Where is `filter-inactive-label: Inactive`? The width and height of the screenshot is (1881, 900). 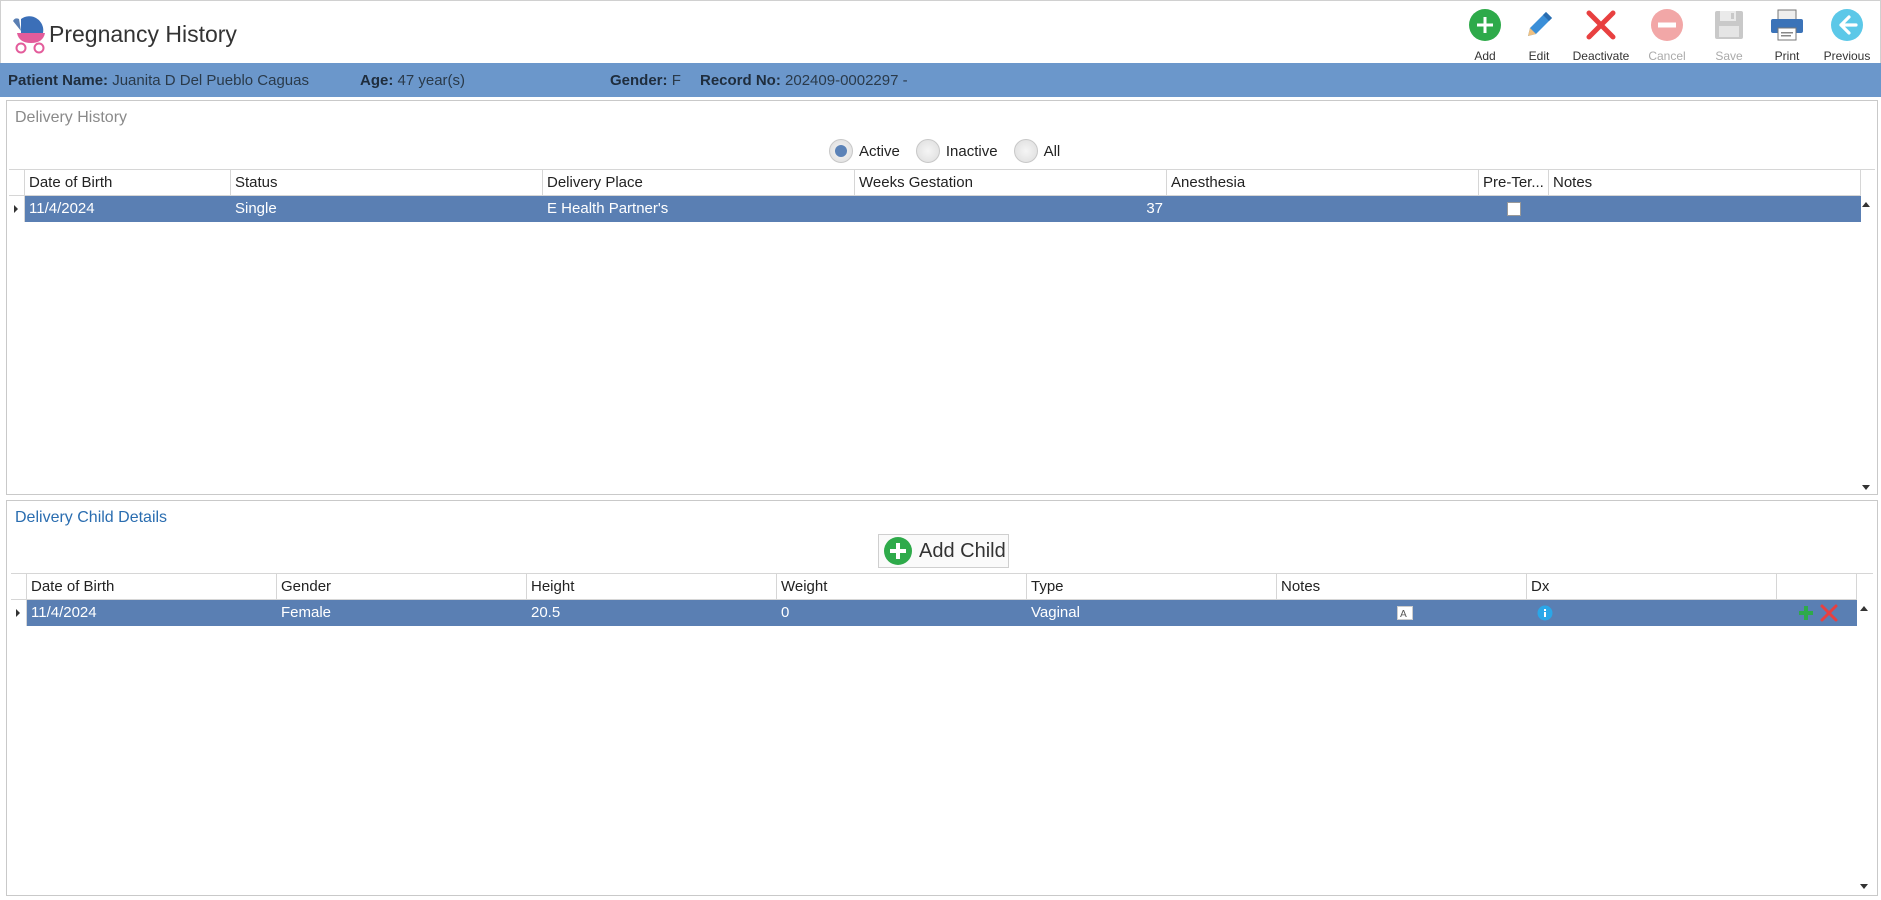 filter-inactive-label: Inactive is located at coordinates (971, 151).